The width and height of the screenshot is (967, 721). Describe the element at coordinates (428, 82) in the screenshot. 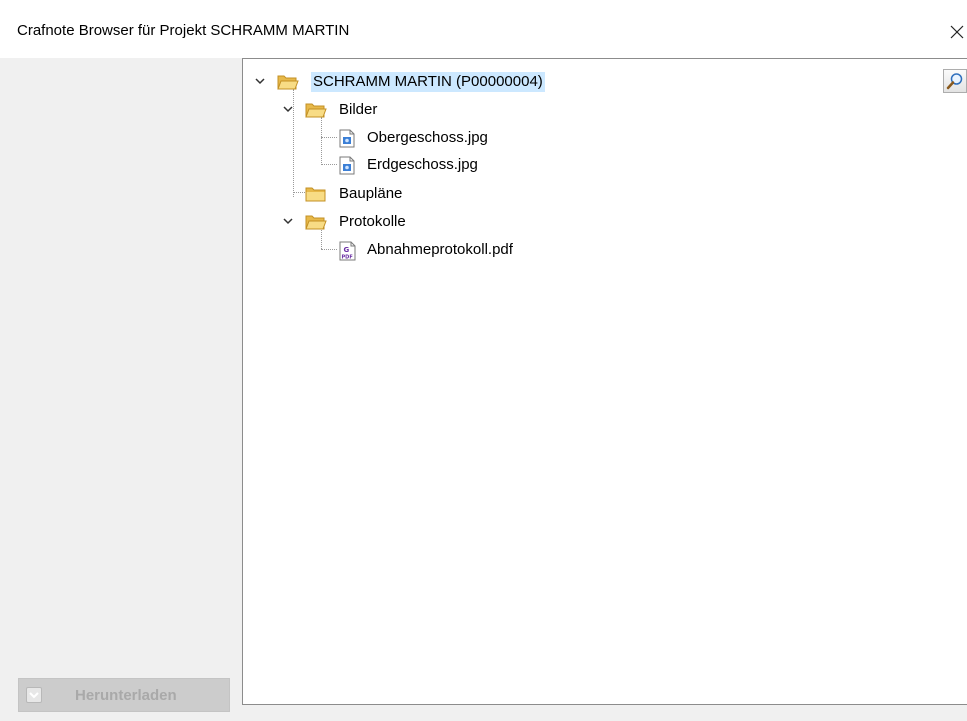

I see `tree-node-label: SCHRAMM MARTIN (P00000004)` at that location.